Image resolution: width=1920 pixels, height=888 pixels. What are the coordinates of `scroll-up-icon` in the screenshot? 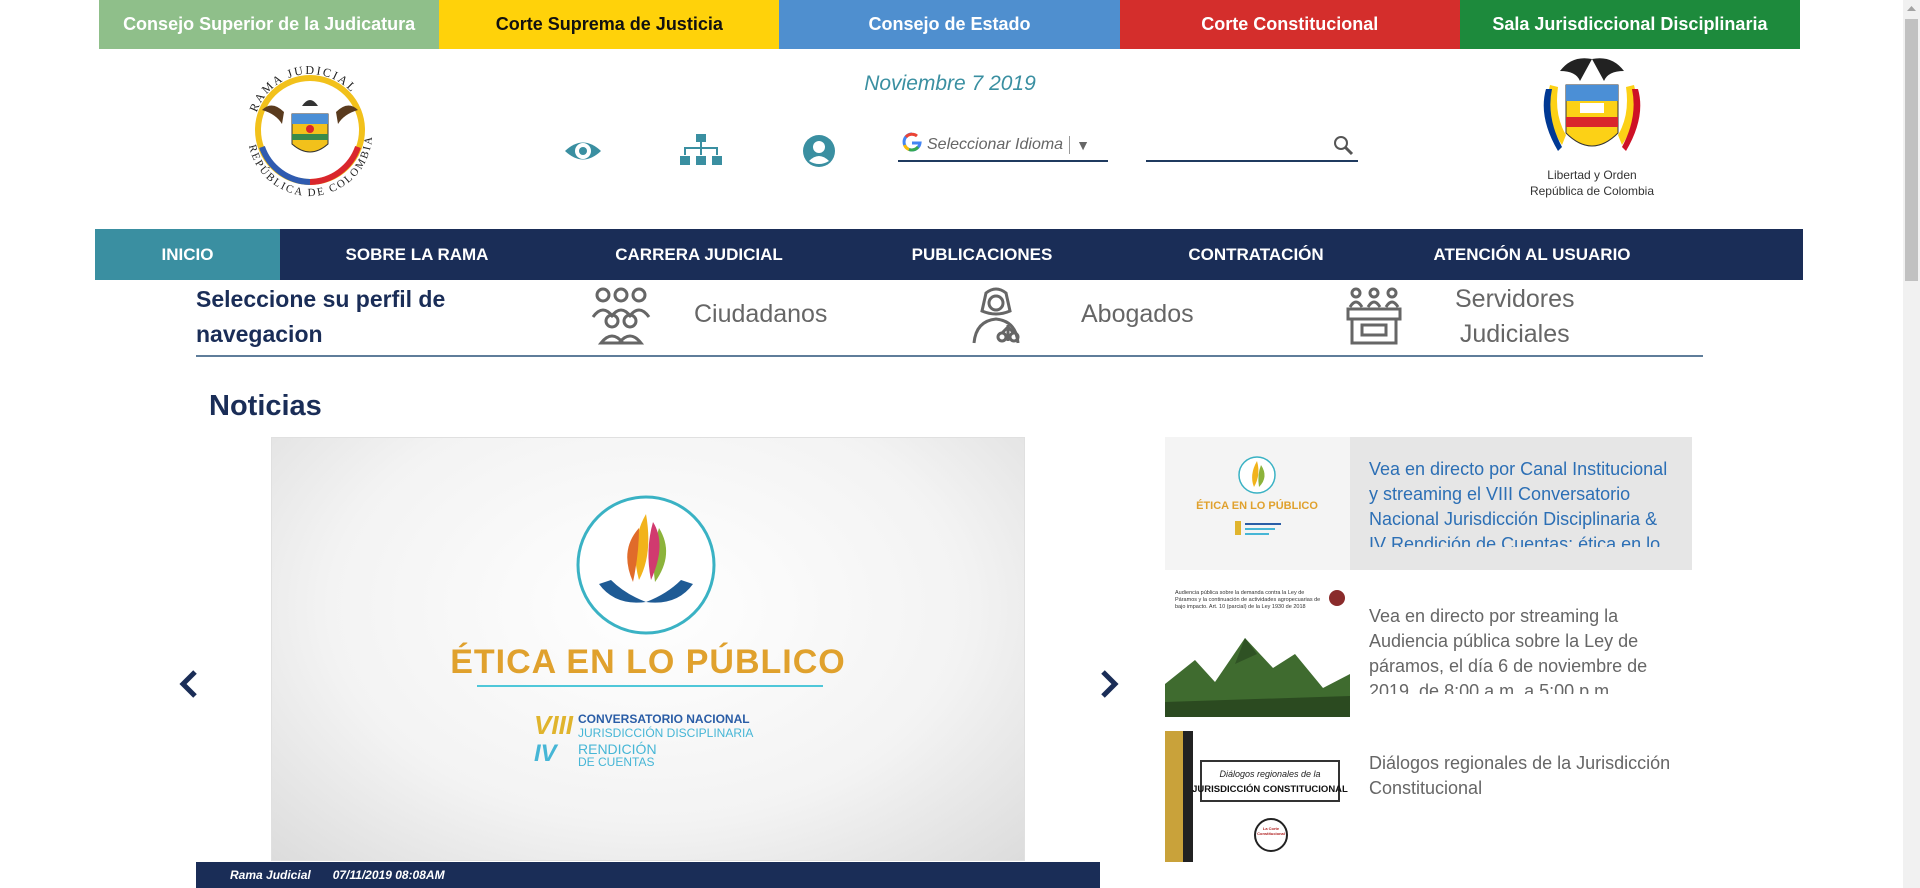 It's located at (1911, 8).